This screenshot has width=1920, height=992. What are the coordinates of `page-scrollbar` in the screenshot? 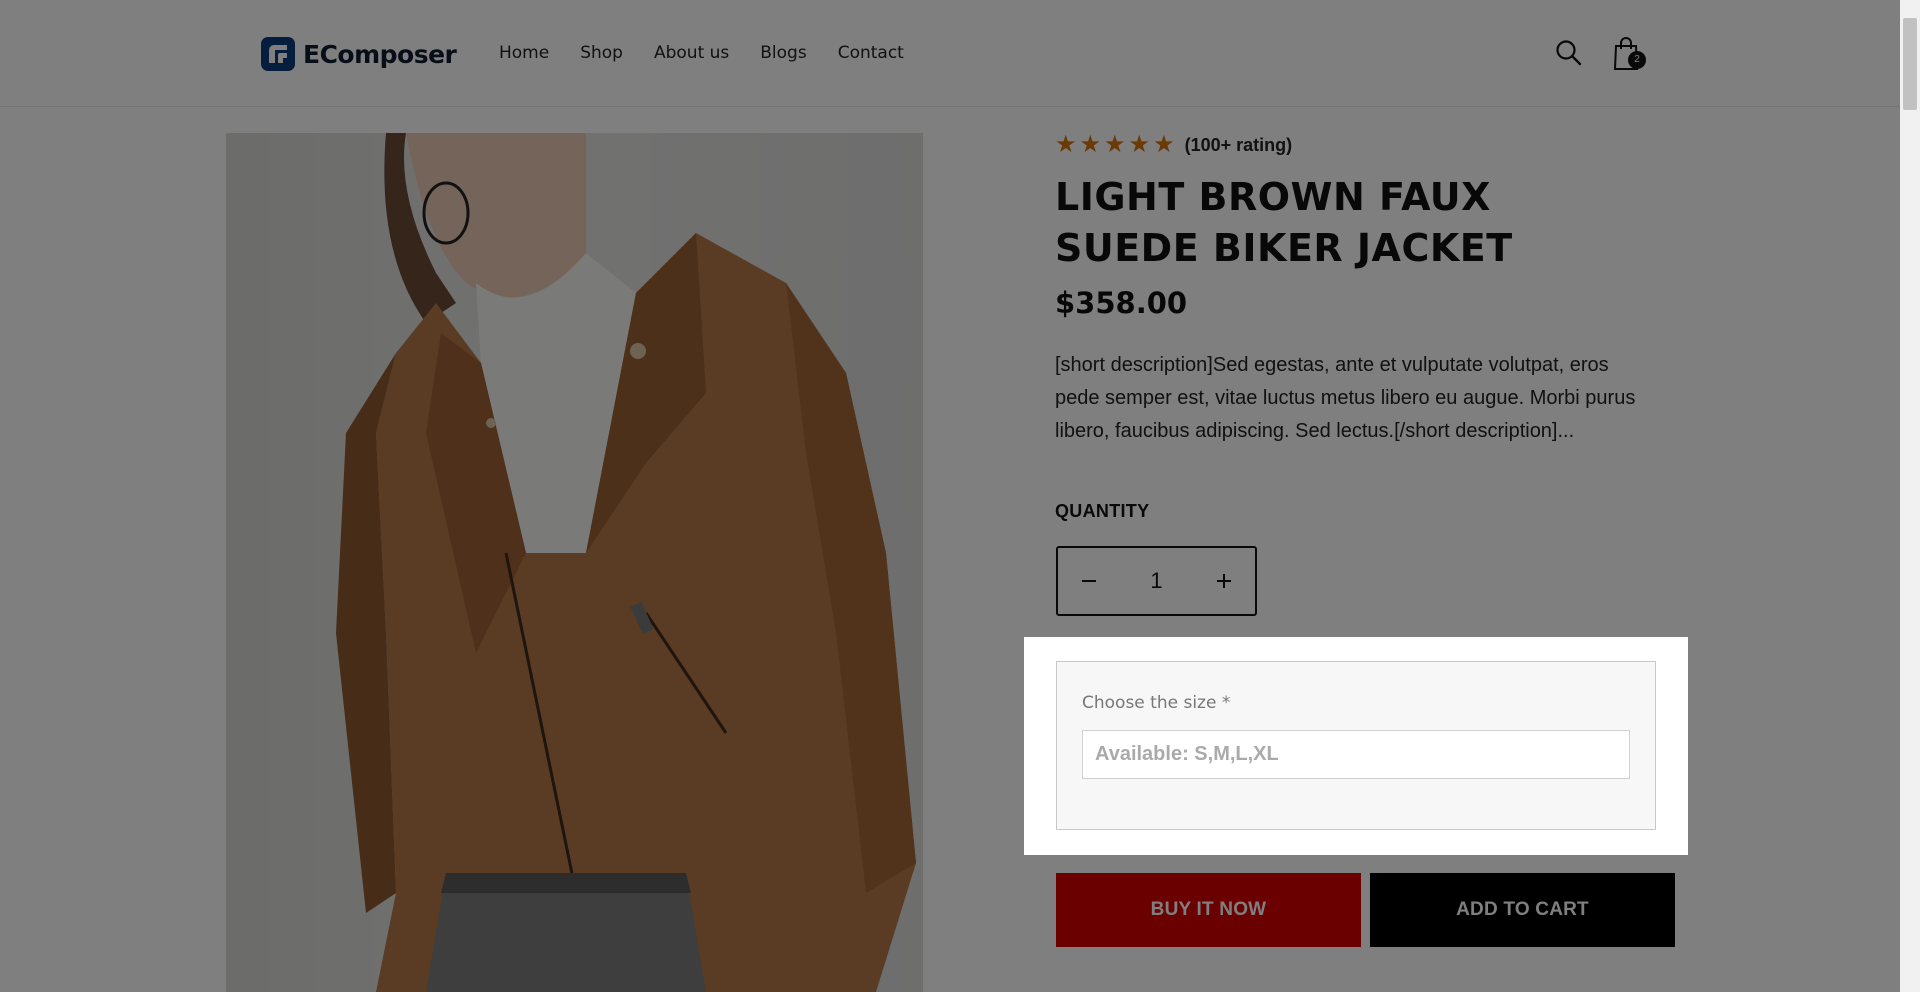 It's located at (1910, 496).